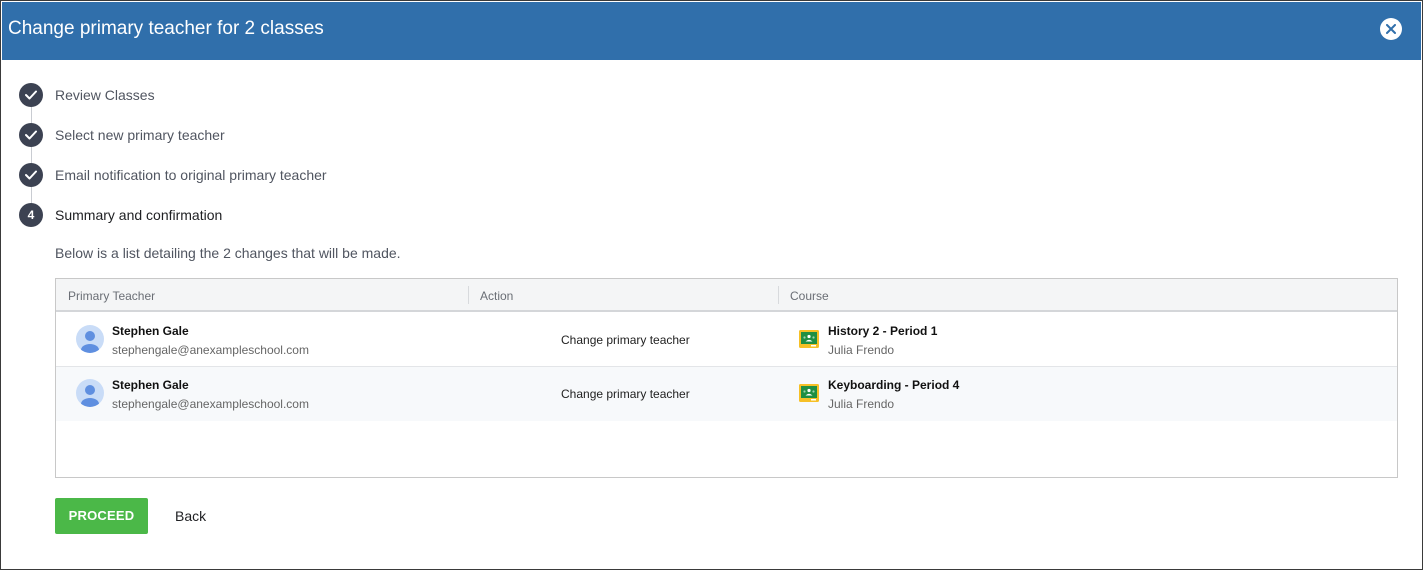  Describe the element at coordinates (319, 215) in the screenshot. I see `step-summary-confirmation: 4 Summary and confirmation` at that location.